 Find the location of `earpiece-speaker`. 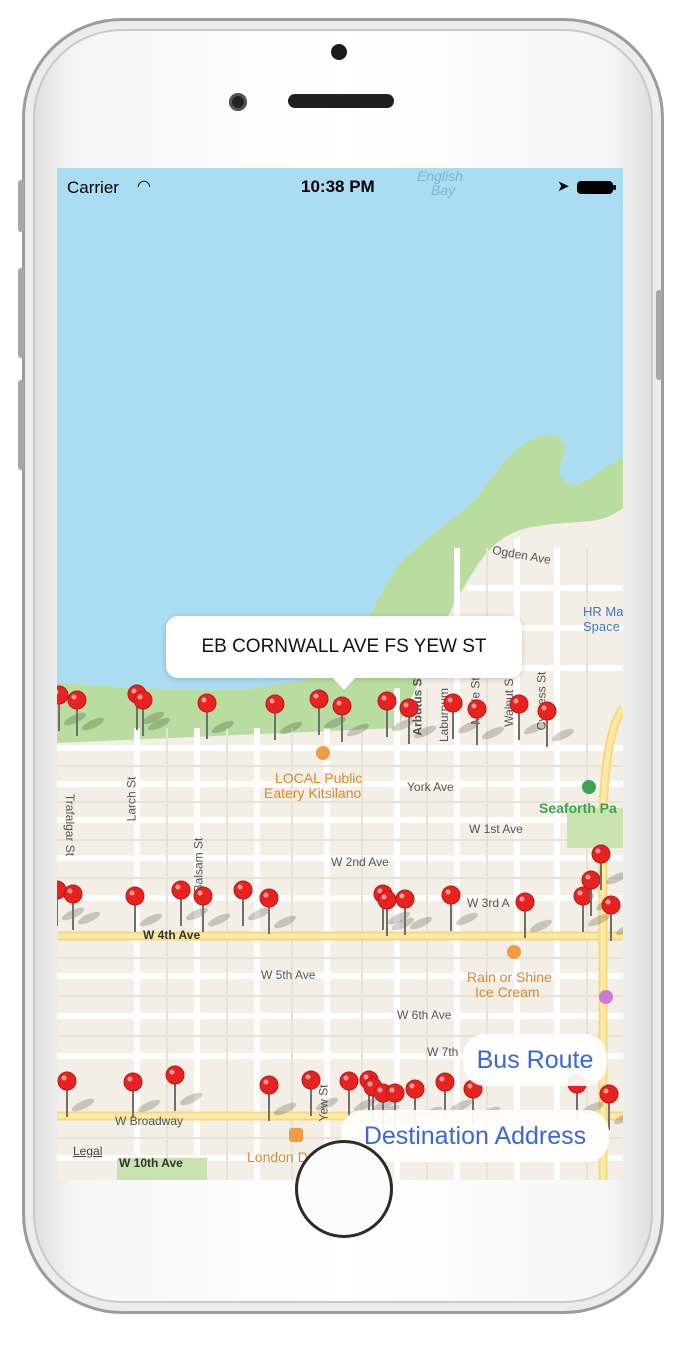

earpiece-speaker is located at coordinates (341, 101).